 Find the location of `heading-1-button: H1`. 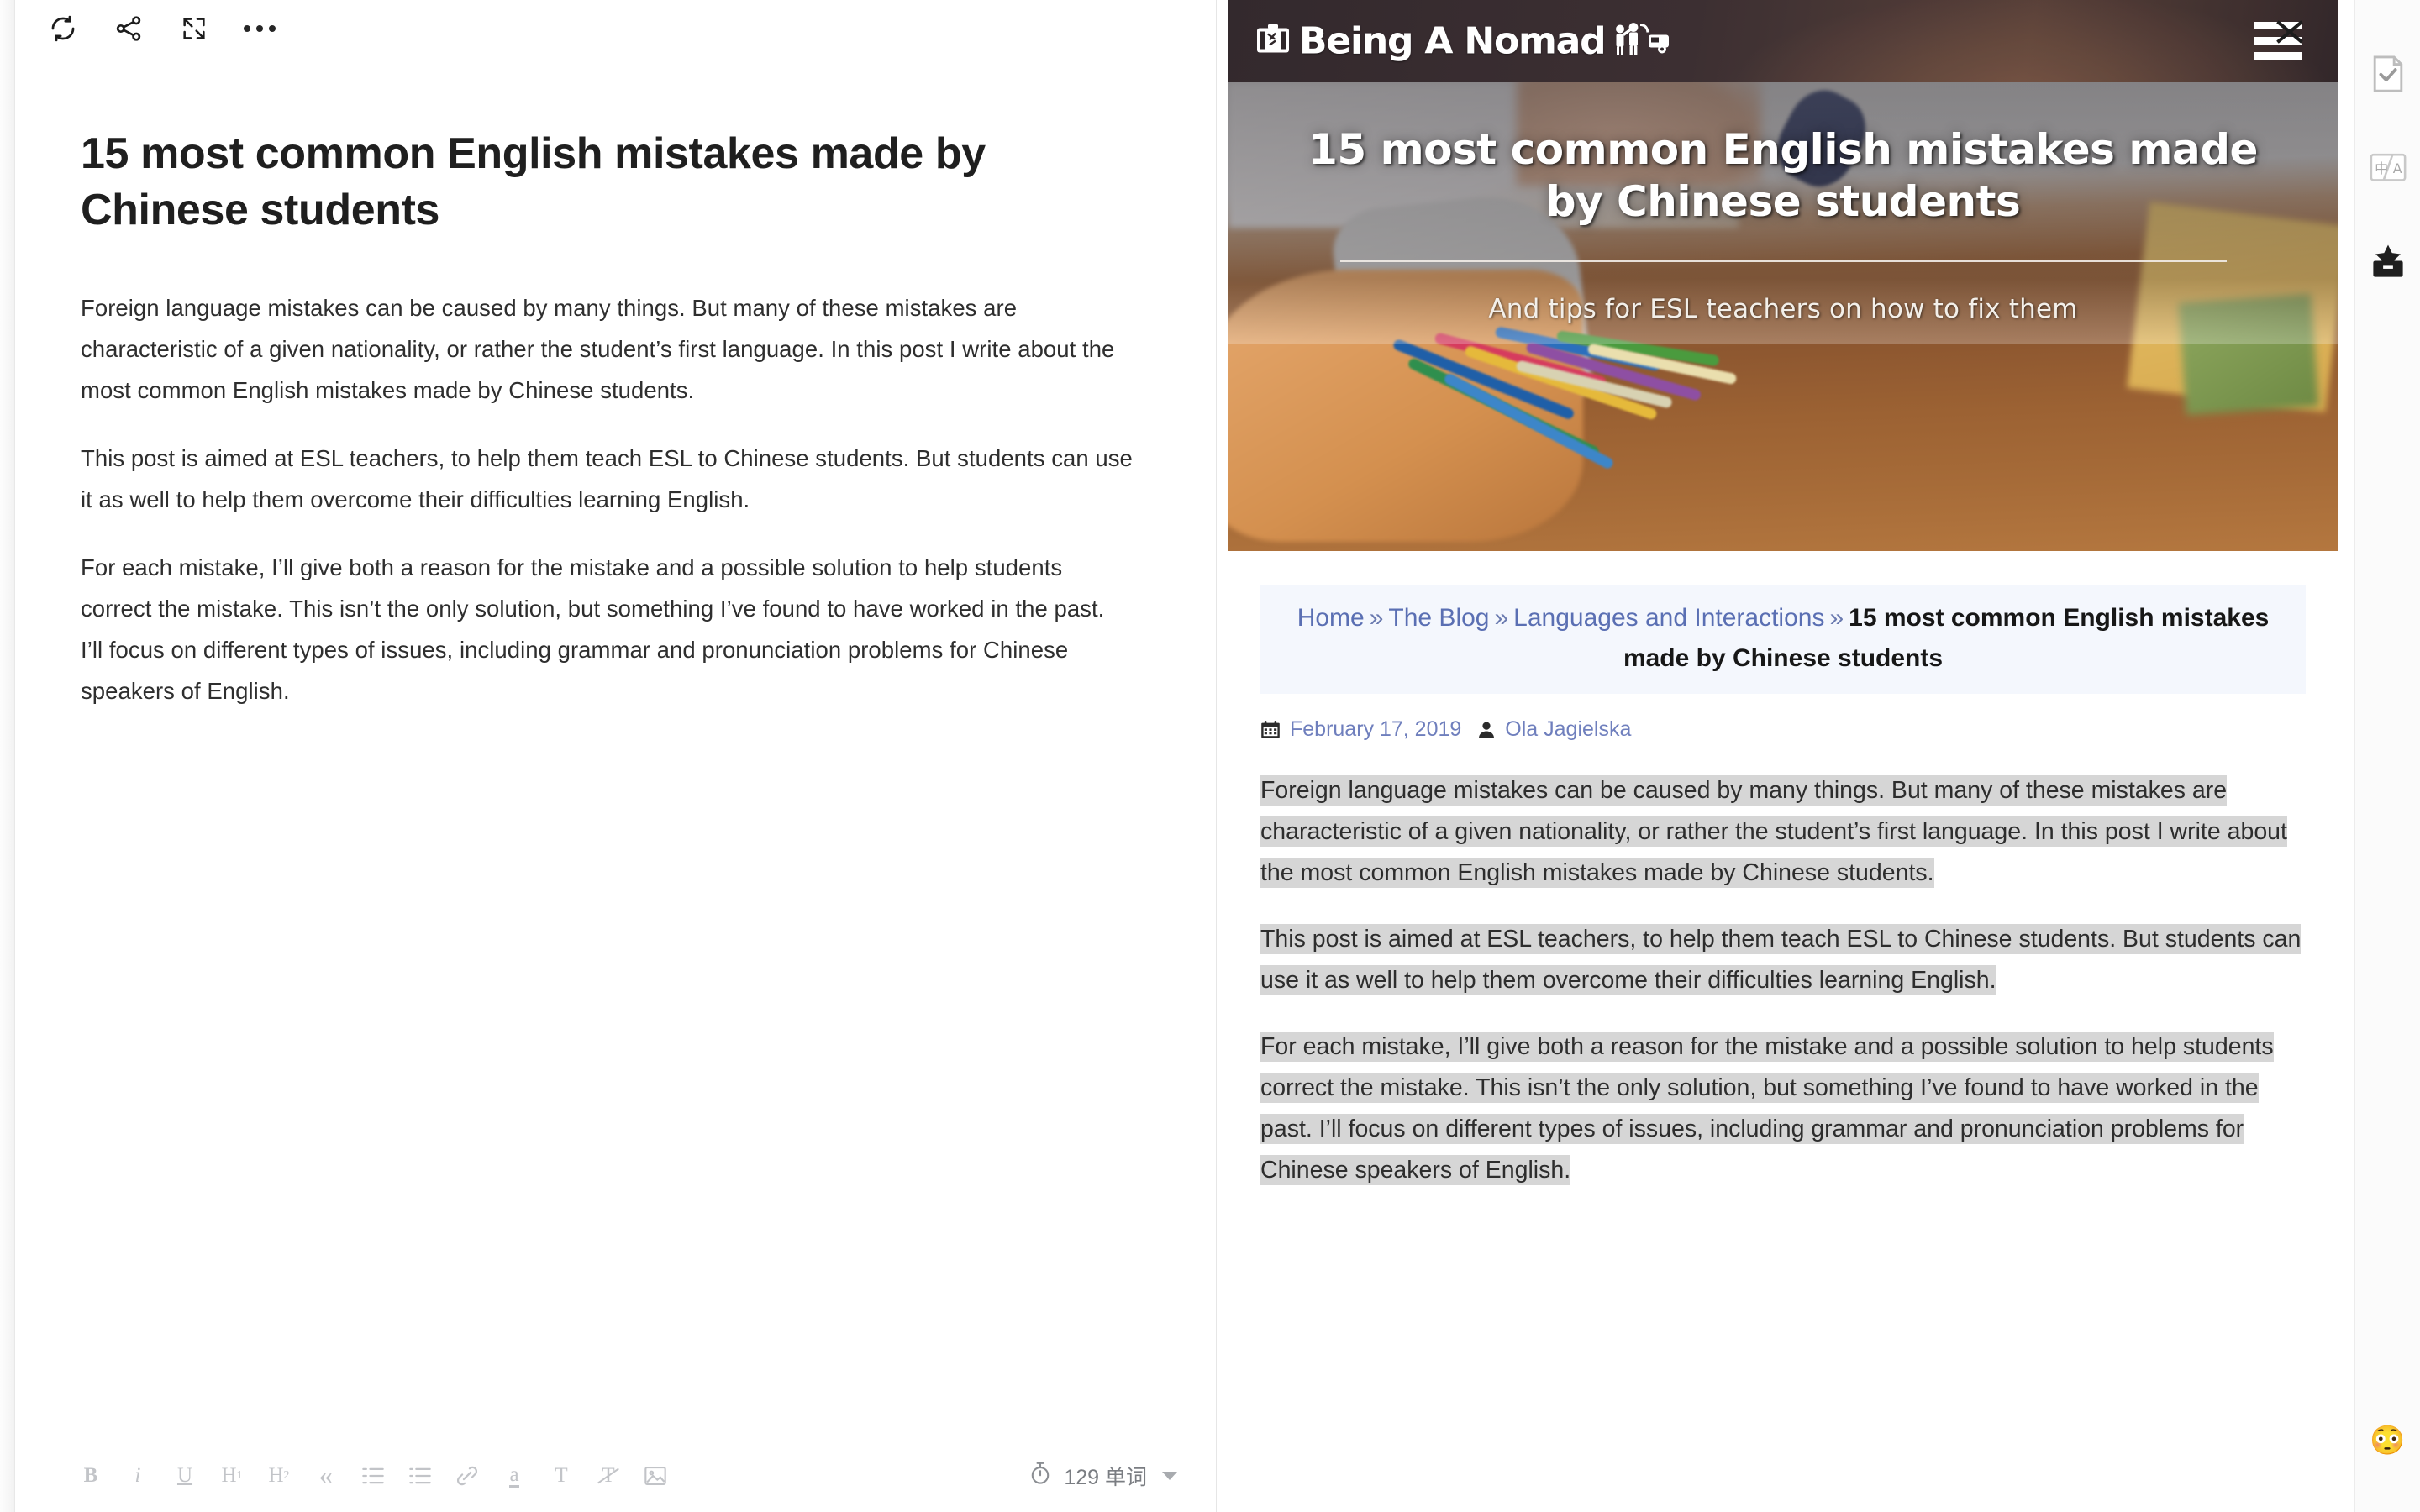

heading-1-button: H1 is located at coordinates (232, 1476).